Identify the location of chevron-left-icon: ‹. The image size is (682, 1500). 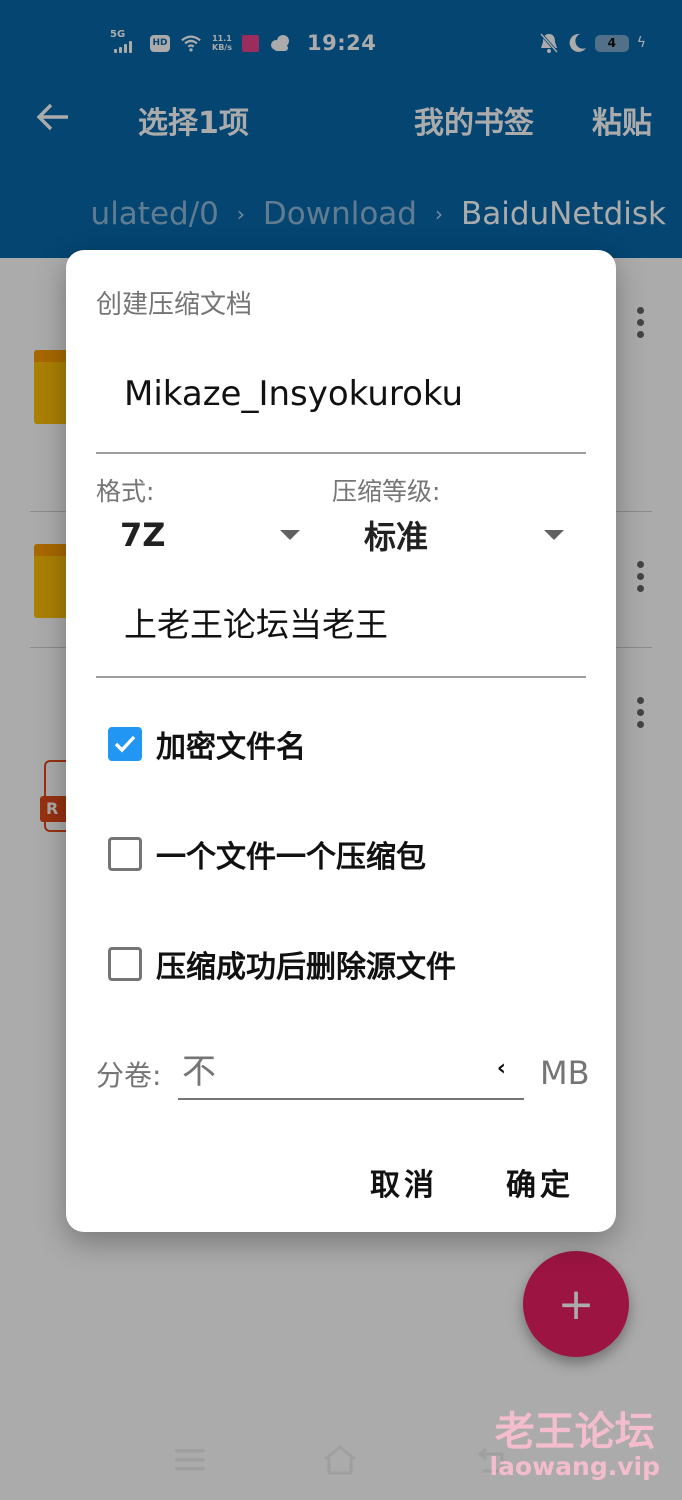
(501, 1068).